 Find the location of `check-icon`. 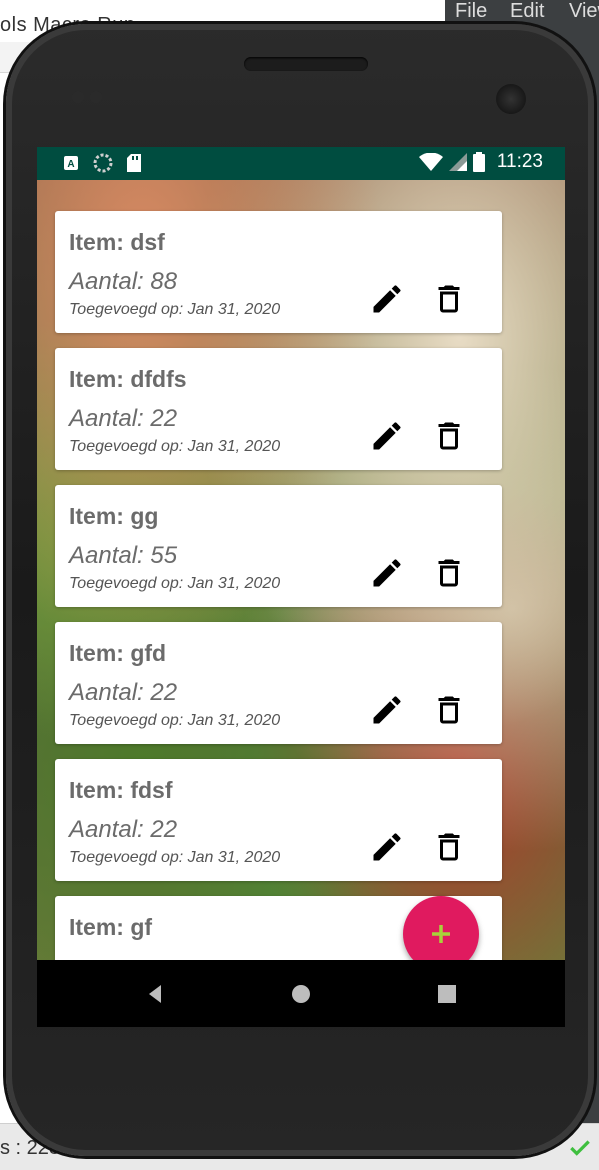

check-icon is located at coordinates (580, 1148).